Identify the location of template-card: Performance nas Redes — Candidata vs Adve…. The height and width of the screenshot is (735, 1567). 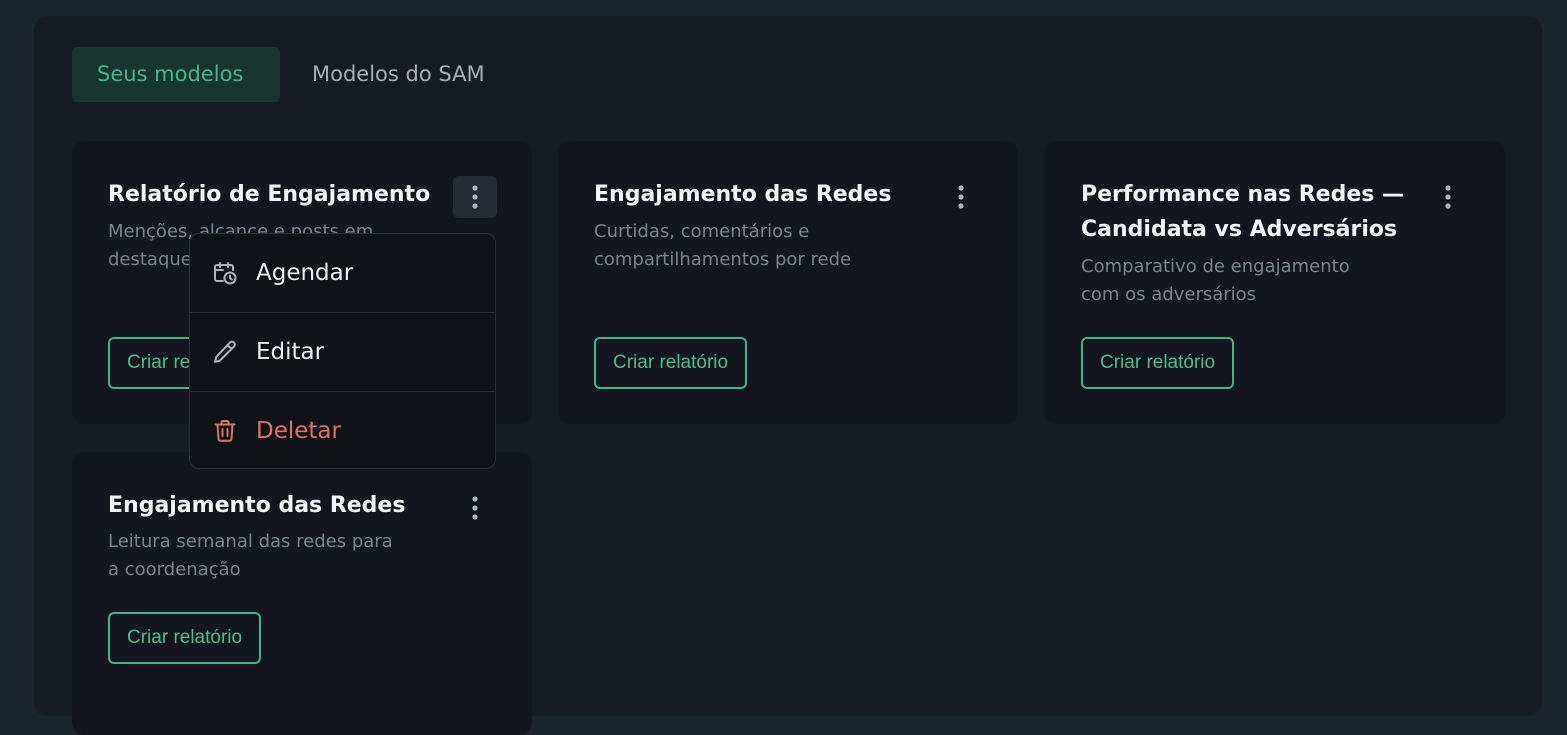
(1275, 282).